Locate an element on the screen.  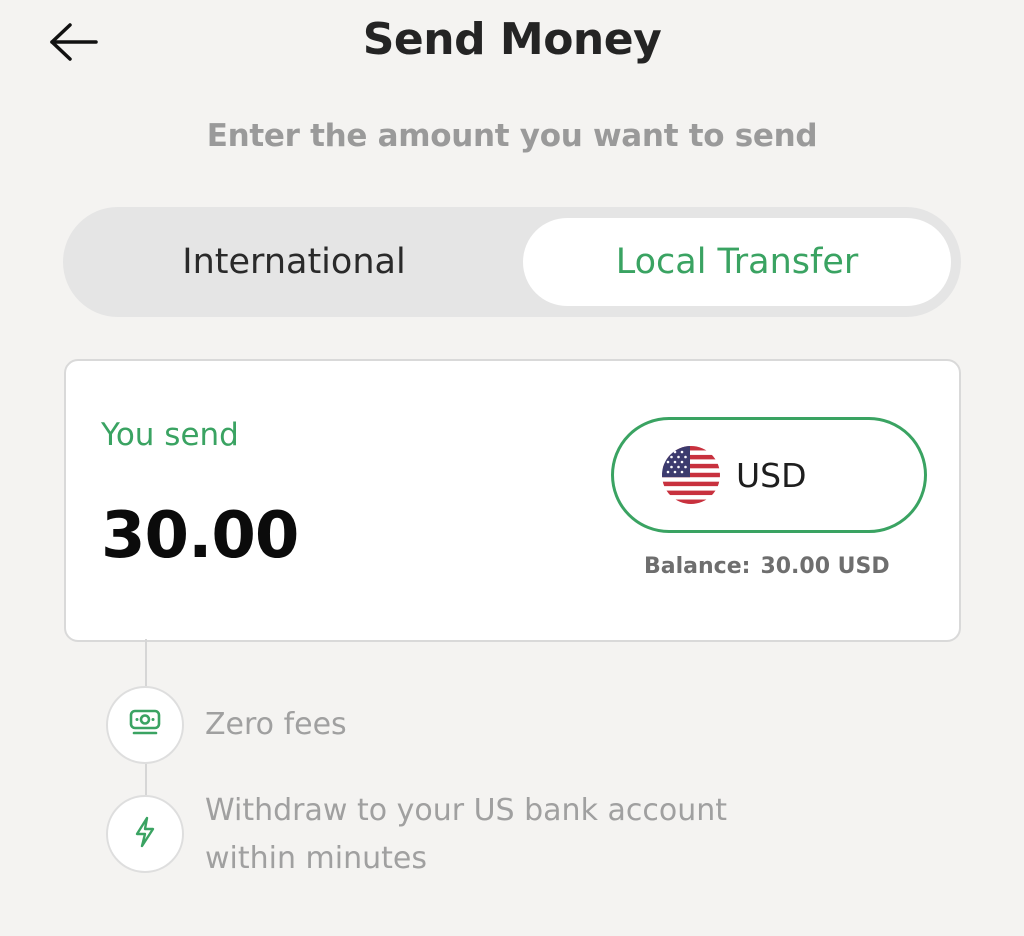
tab-local-transfer: Local Transfer is located at coordinates (737, 262).